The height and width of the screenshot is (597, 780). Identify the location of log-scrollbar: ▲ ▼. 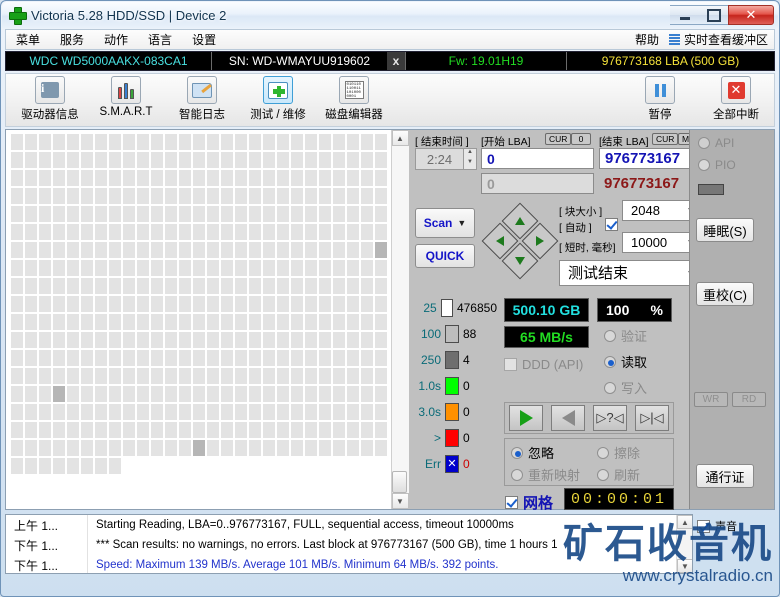
(684, 544).